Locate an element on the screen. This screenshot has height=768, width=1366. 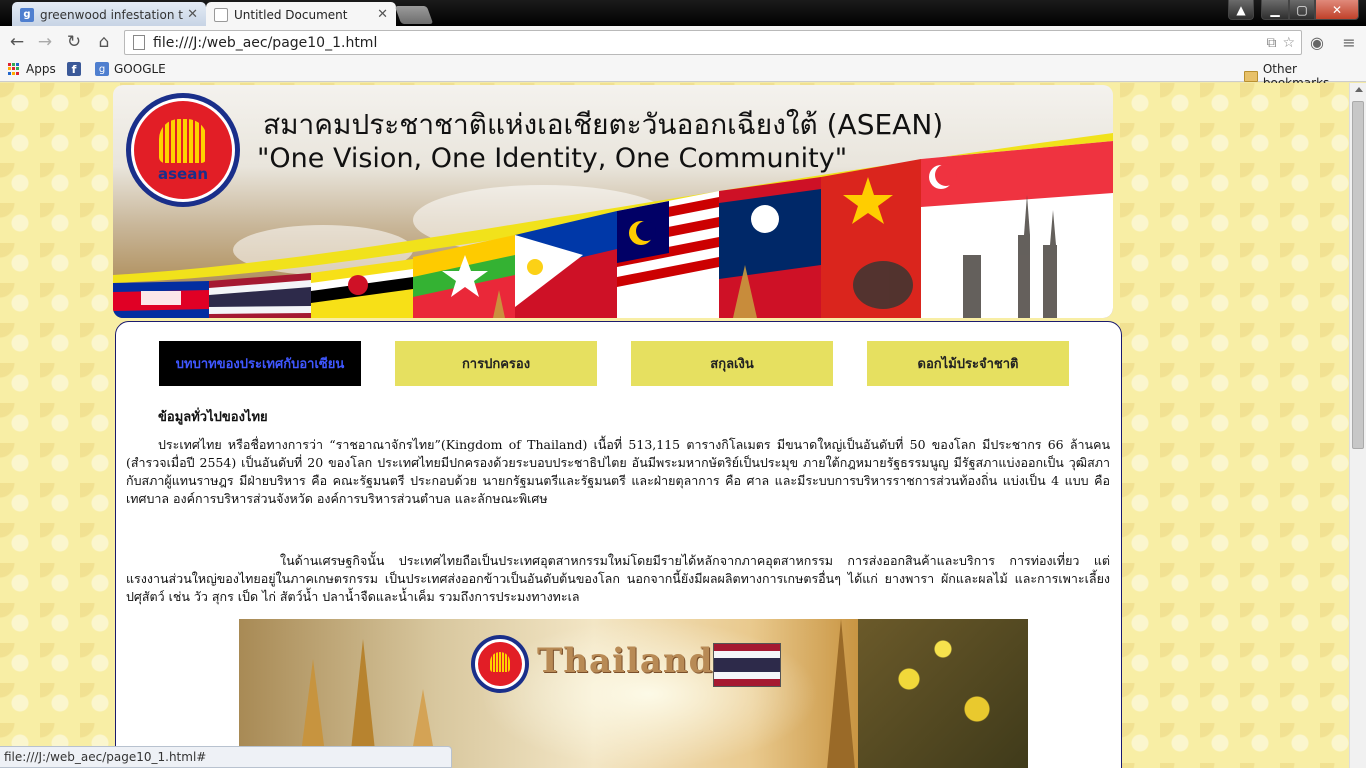
bookmark-star-icon: ☆ is located at coordinates (1288, 43).